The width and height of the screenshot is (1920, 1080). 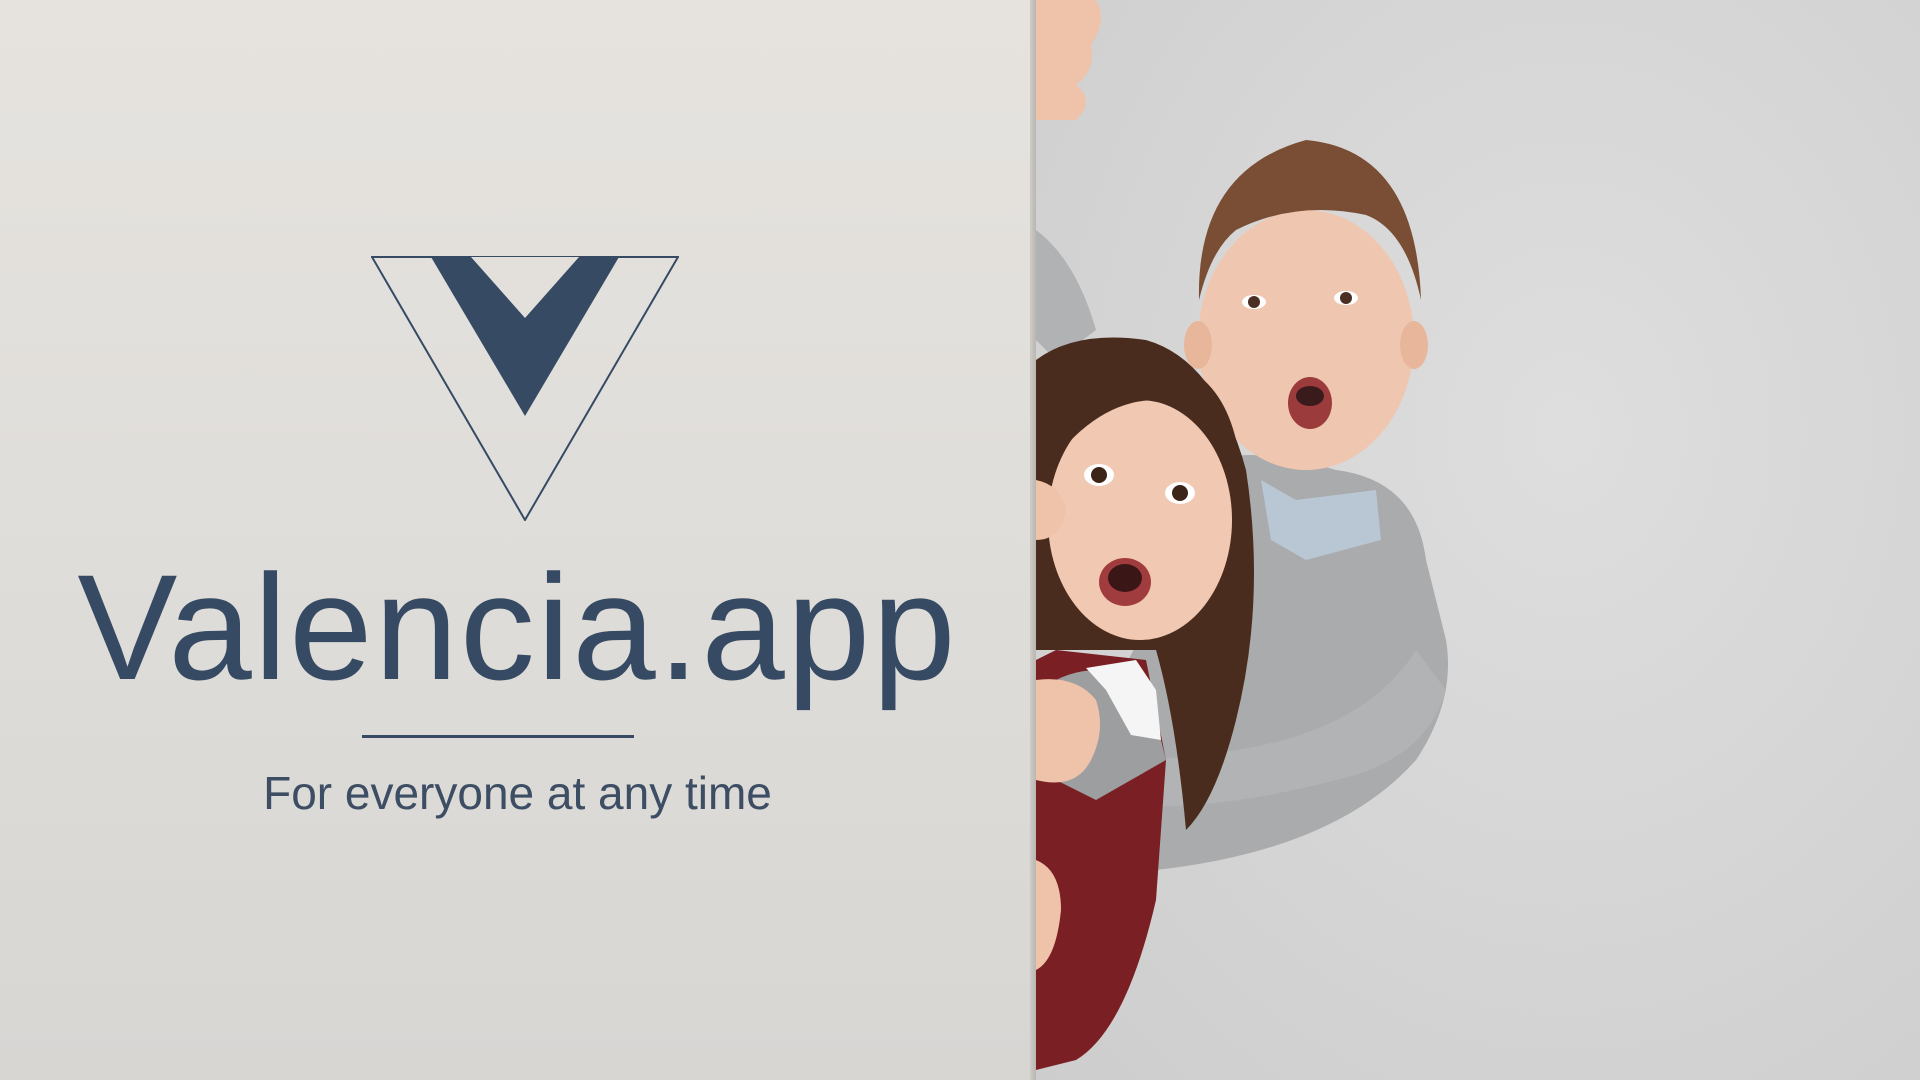 I want to click on brand-title: Valencia.app, so click(x=517, y=627).